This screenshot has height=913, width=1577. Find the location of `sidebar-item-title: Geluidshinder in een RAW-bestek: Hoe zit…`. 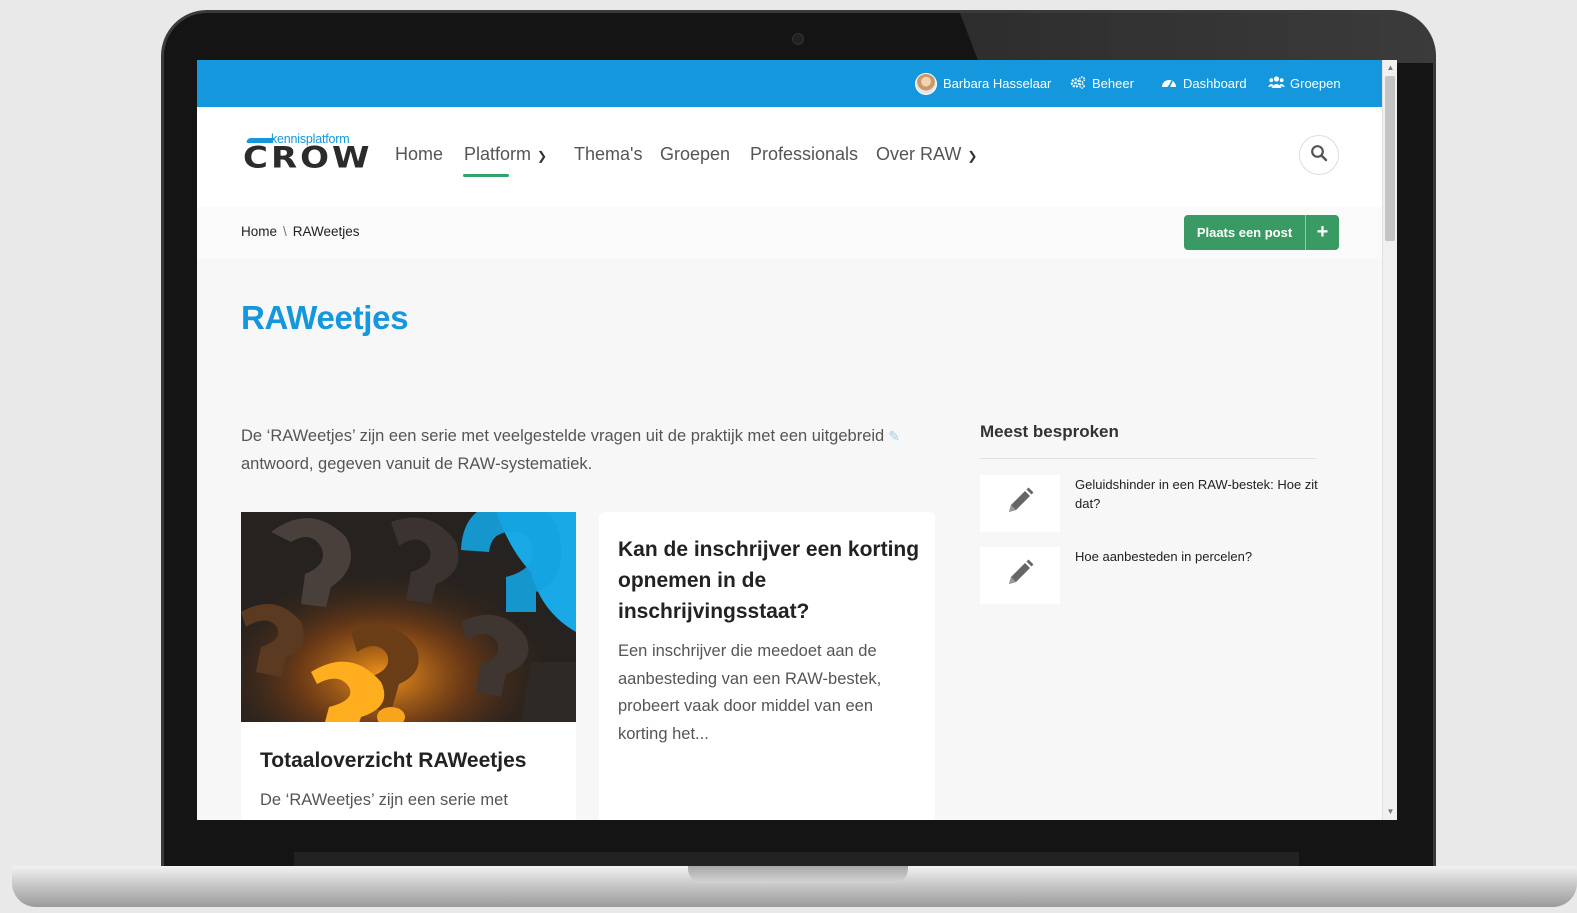

sidebar-item-title: Geluidshinder in een RAW-bestek: Hoe zit… is located at coordinates (1197, 494).